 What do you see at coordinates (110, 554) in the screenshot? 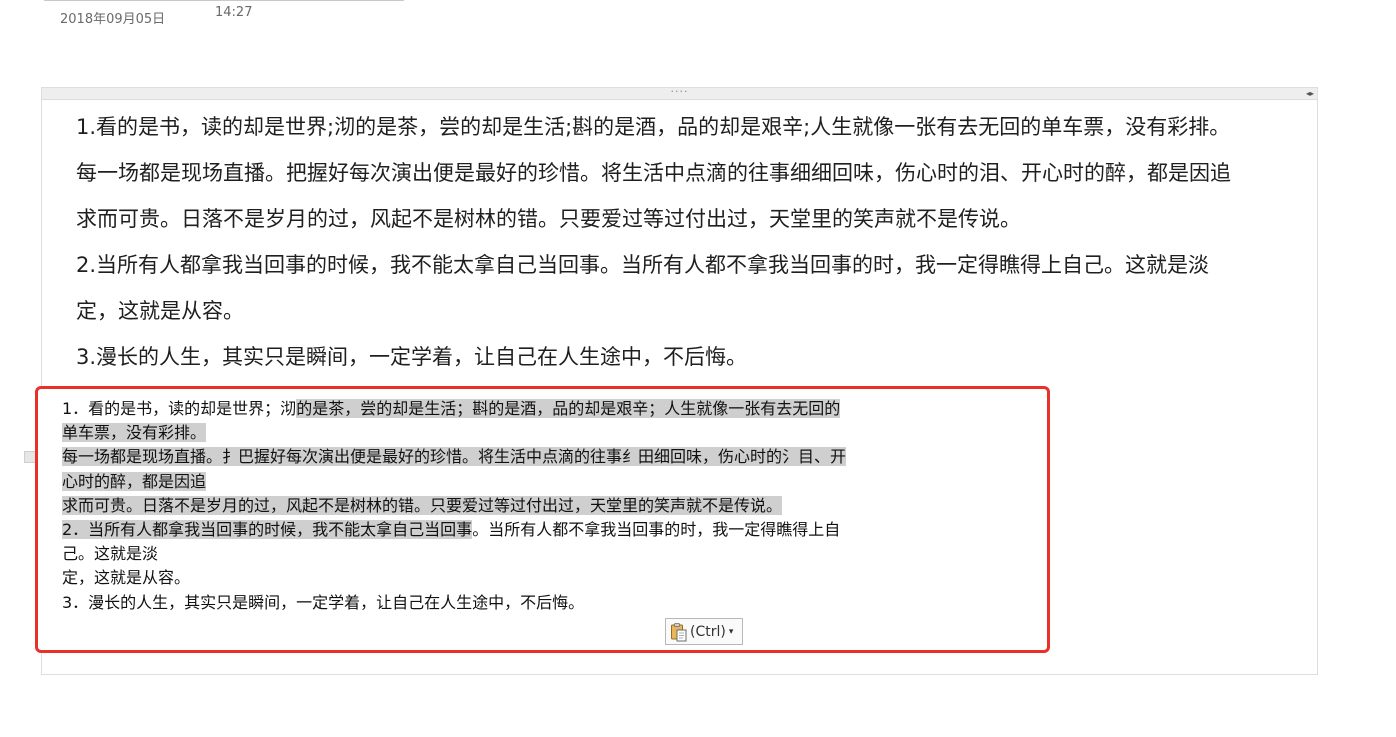
I see `pasted-line: 己。这就是淡` at bounding box center [110, 554].